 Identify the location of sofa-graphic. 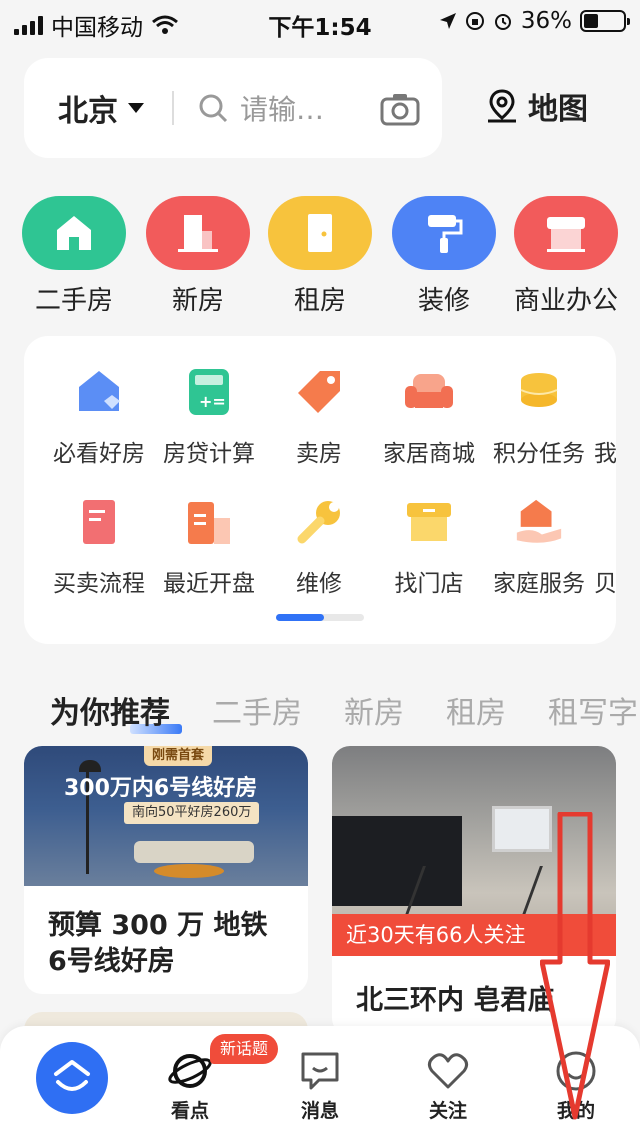
(194, 852).